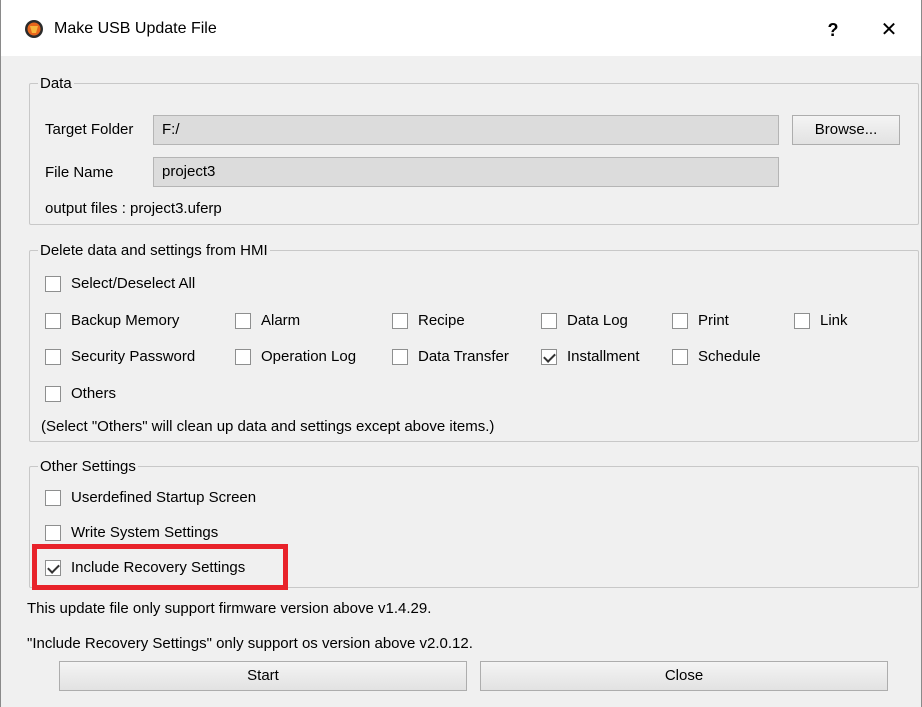 Image resolution: width=922 pixels, height=707 pixels. What do you see at coordinates (88, 466) in the screenshot?
I see `other-settings-legend: Other Settings` at bounding box center [88, 466].